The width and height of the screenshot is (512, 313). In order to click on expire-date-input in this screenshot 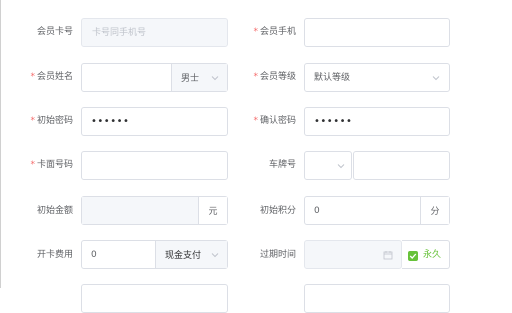, I will do `click(353, 254)`.